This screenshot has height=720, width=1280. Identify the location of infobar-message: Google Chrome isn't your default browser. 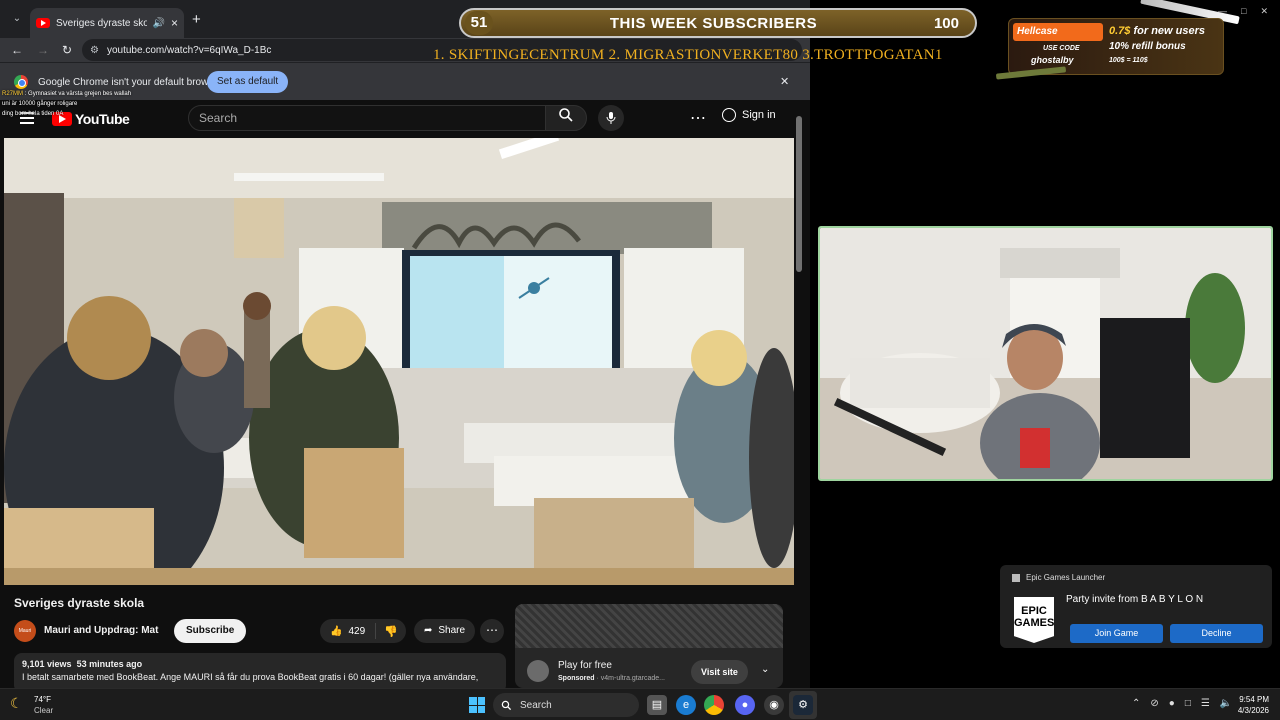
(130, 82).